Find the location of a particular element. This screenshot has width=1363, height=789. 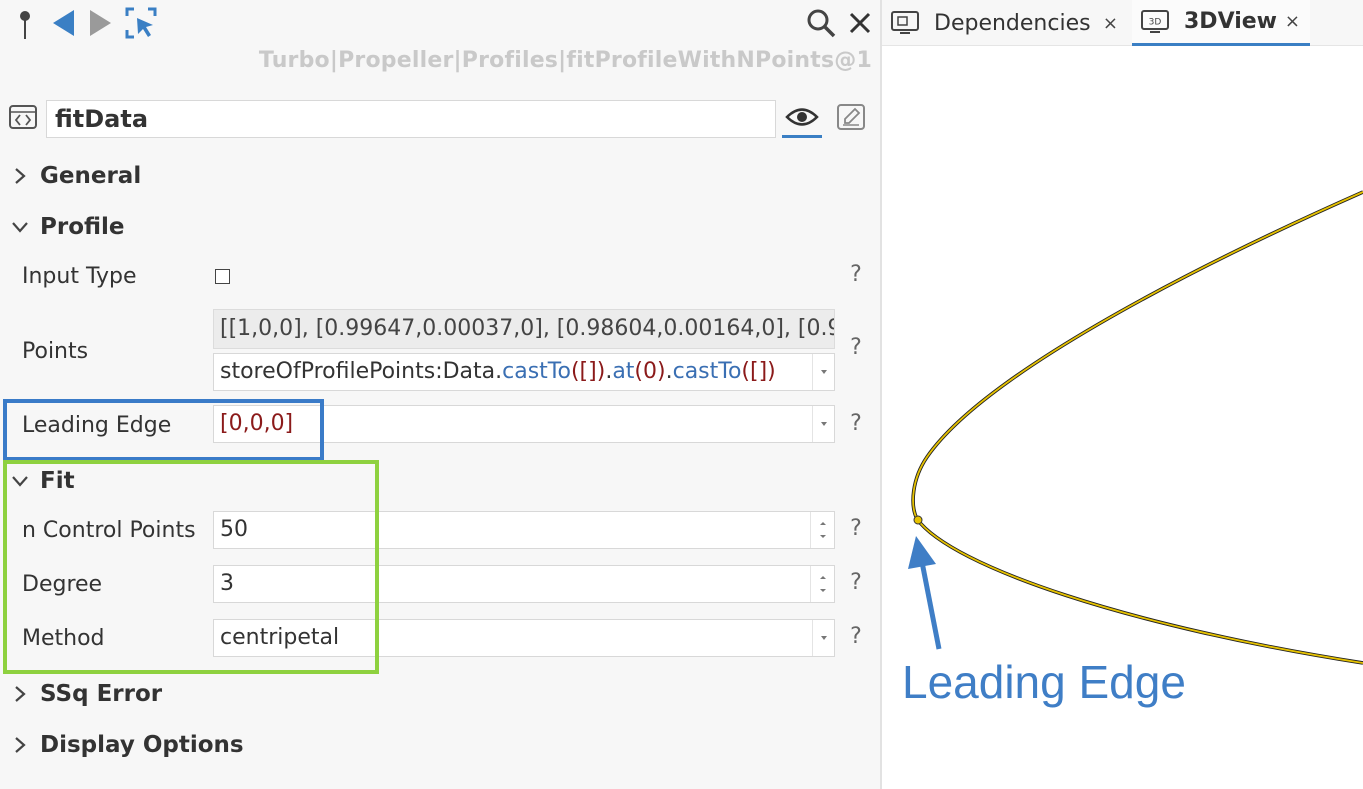

annotation-arrow is located at coordinates (925, 593).